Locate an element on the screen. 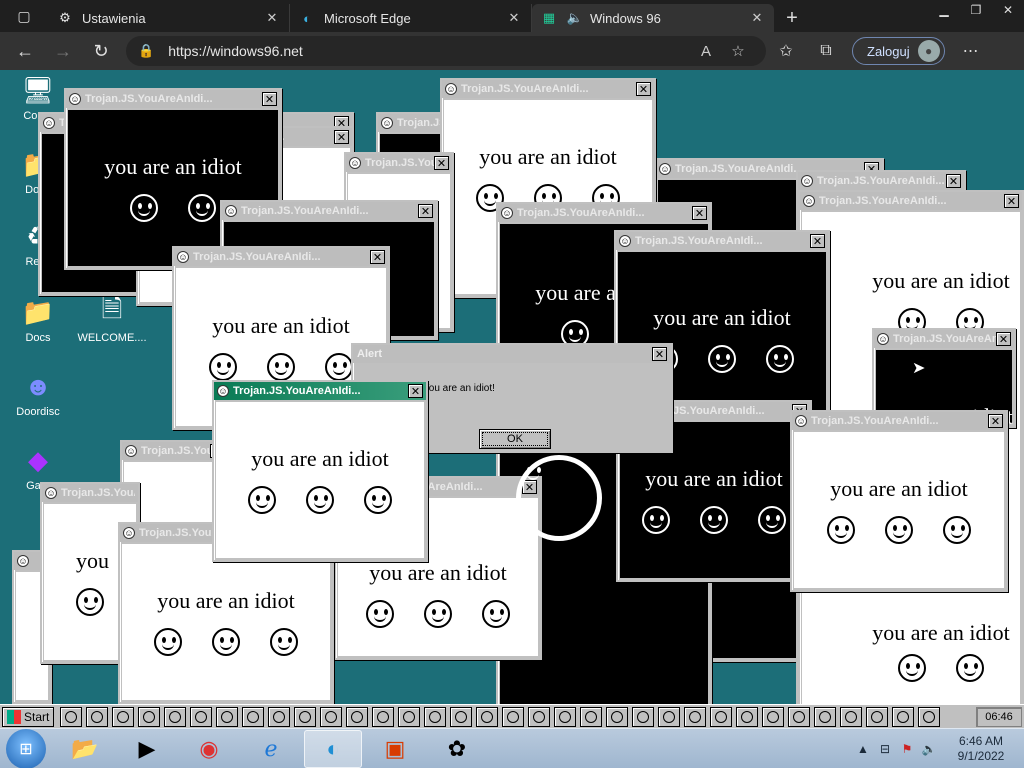 The width and height of the screenshot is (1024, 768). restore-button: ❐ is located at coordinates (976, 10).